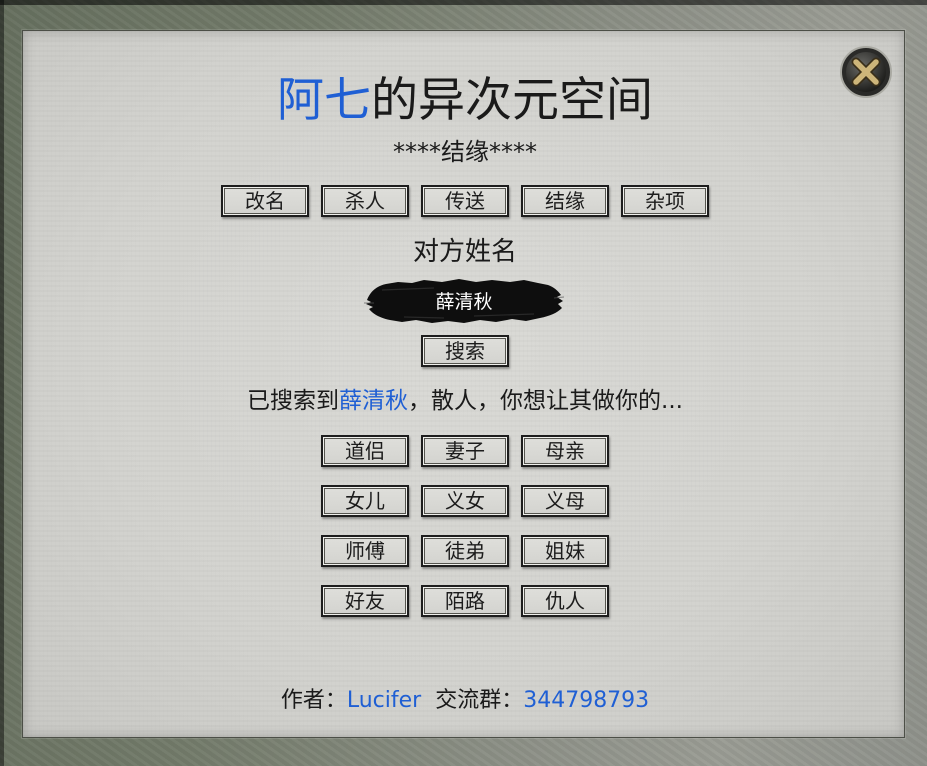 This screenshot has width=927, height=766. What do you see at coordinates (365, 451) in the screenshot?
I see `relation-partner-button: 道侣` at bounding box center [365, 451].